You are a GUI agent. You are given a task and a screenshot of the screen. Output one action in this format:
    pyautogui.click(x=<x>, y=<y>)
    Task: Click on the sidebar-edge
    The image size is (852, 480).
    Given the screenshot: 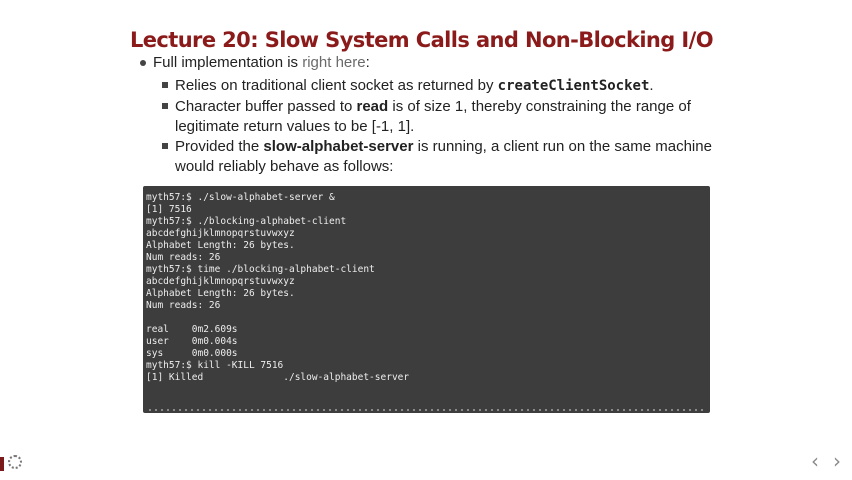 What is the action you would take?
    pyautogui.click(x=2, y=464)
    